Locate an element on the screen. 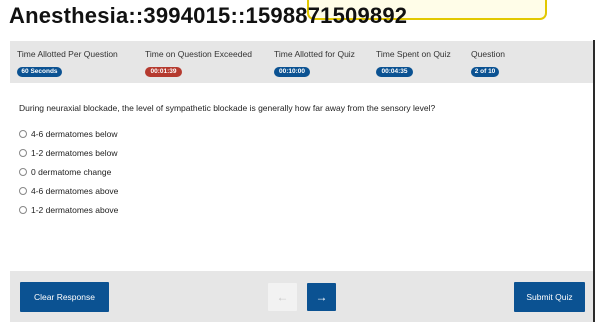  stat-label: Time Spent on Quiz is located at coordinates (413, 54).